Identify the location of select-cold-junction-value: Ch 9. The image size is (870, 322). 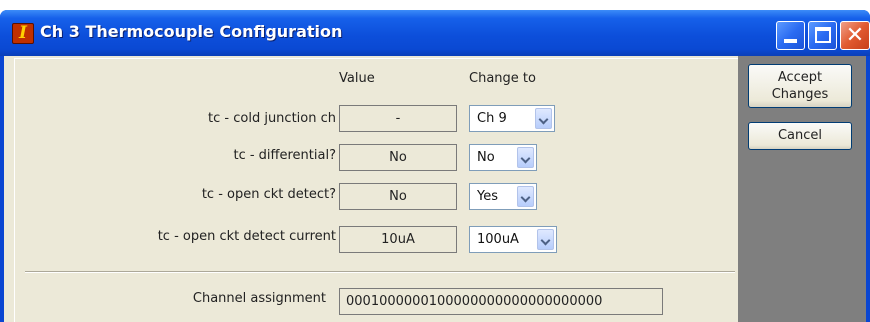
(492, 118).